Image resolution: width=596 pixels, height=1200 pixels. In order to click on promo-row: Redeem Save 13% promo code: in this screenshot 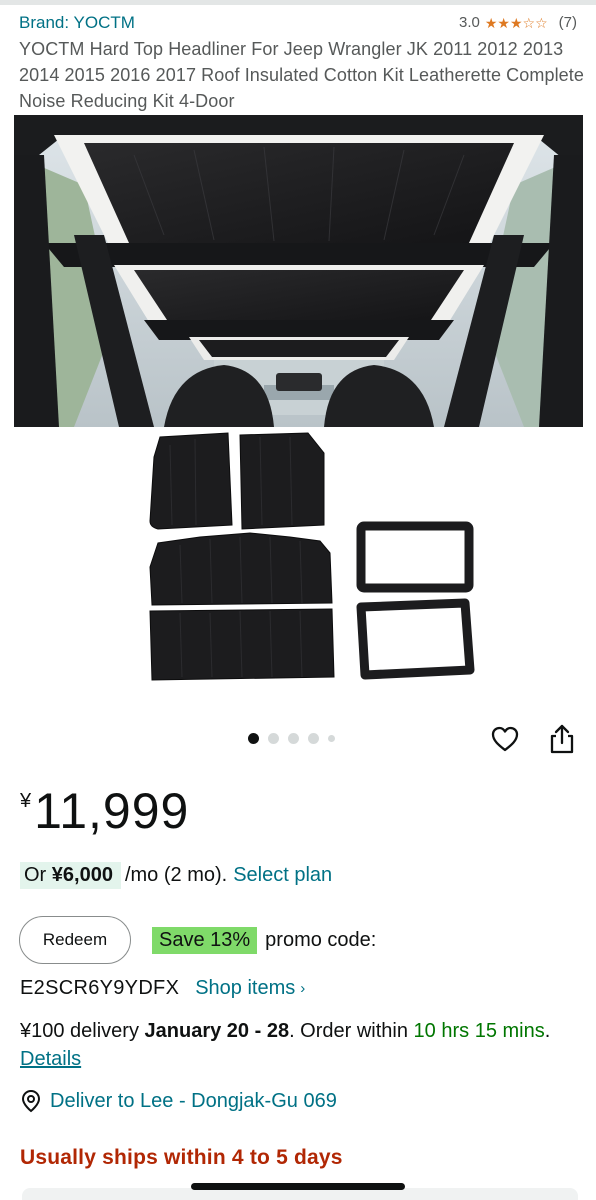, I will do `click(197, 940)`.